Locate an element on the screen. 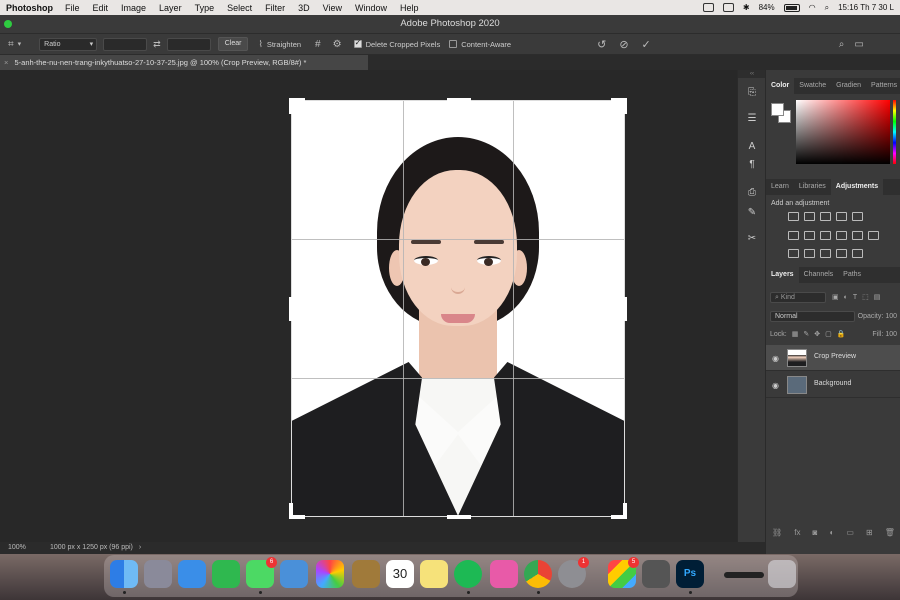  search-menu-icon: ⌕ is located at coordinates (827, 8).